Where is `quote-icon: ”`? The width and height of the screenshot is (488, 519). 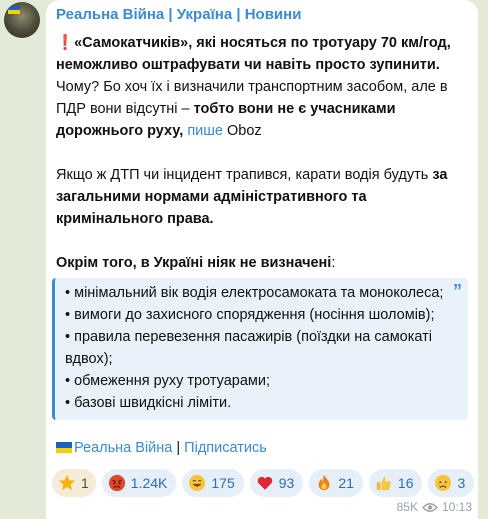
quote-icon: ” is located at coordinates (457, 291).